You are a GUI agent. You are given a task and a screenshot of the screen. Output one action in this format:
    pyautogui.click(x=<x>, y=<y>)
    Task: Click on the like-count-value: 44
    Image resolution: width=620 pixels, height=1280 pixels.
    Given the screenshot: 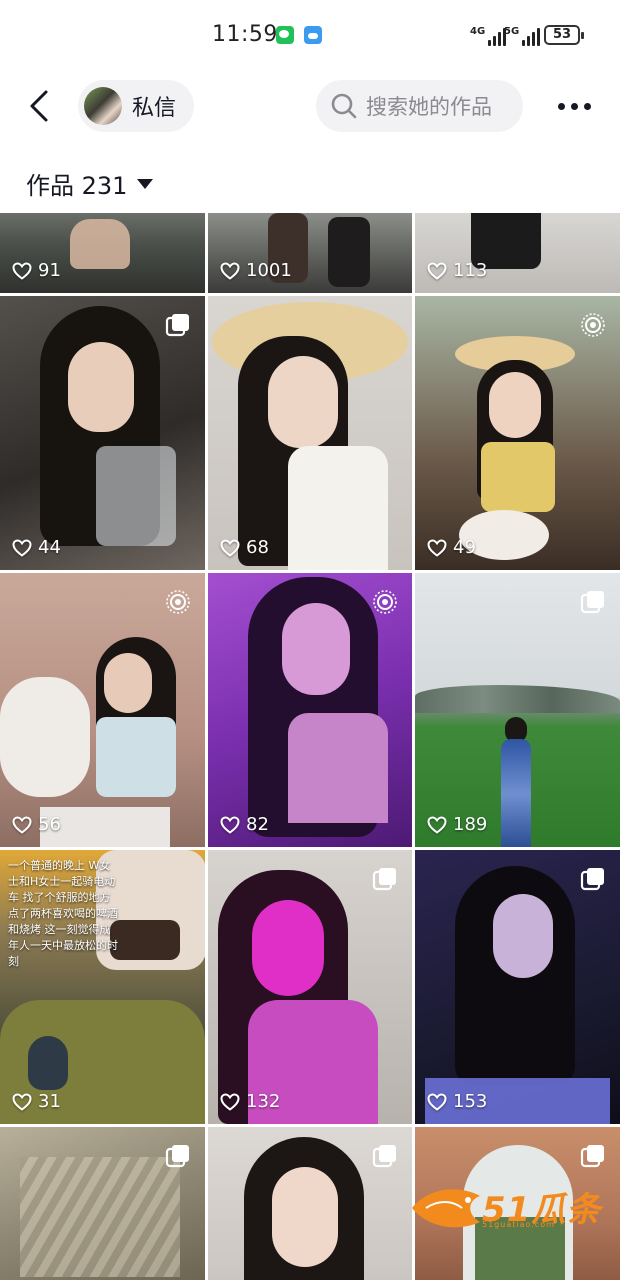 What is the action you would take?
    pyautogui.click(x=49, y=547)
    